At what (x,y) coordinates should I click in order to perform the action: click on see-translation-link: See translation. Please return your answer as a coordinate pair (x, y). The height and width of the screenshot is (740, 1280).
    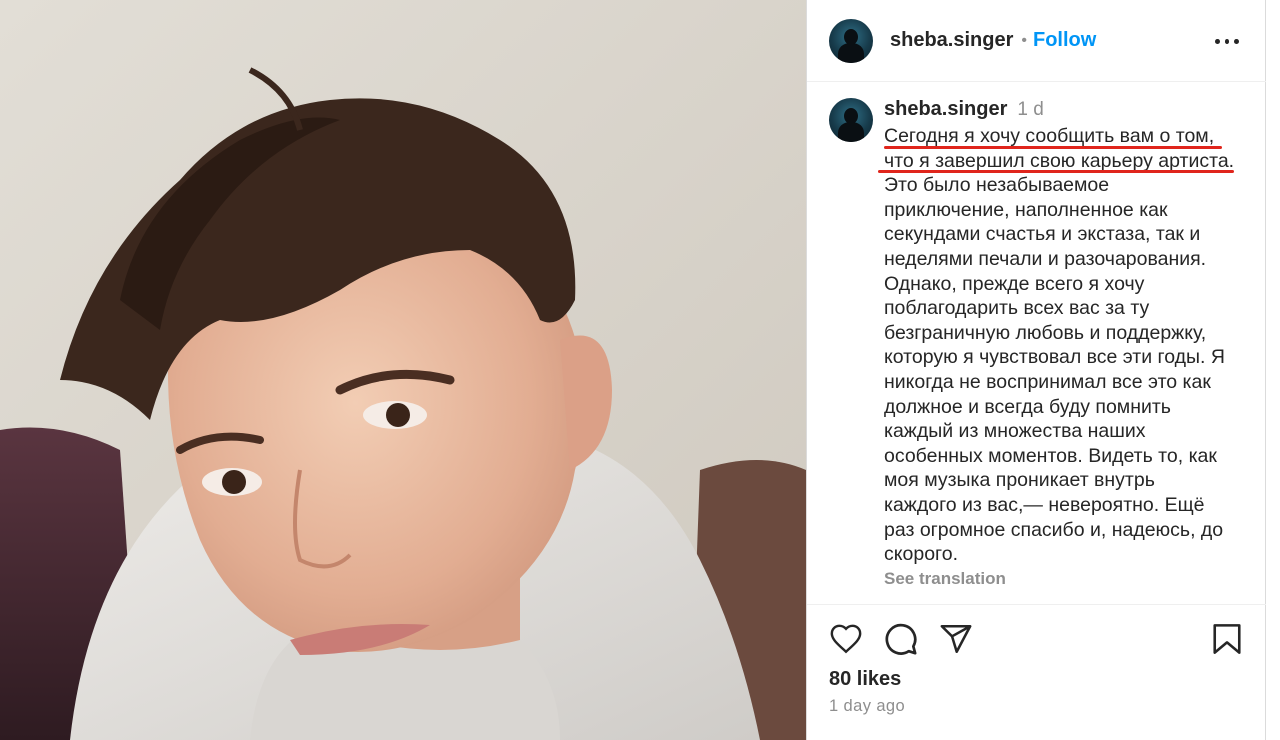
    Looking at the image, I should click on (1069, 579).